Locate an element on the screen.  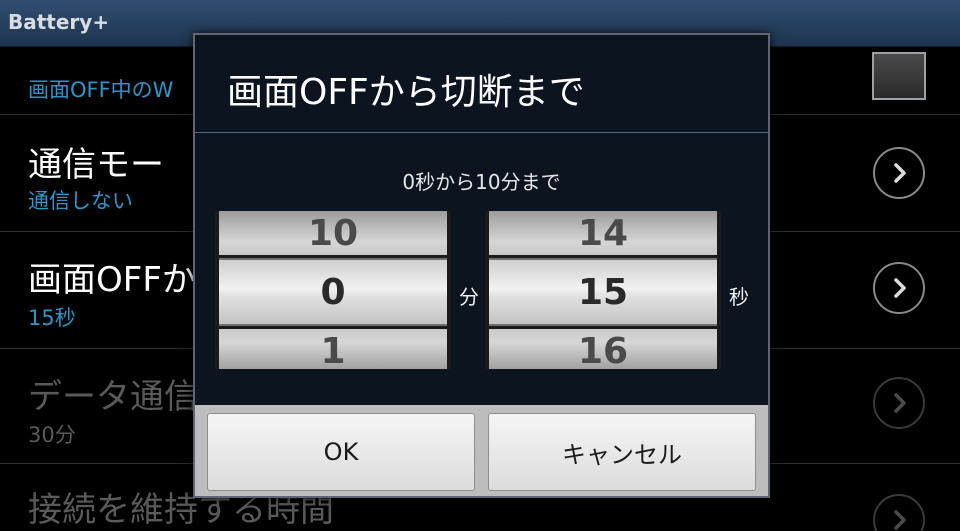
seconds-picker: 14 15 16 is located at coordinates (603, 290).